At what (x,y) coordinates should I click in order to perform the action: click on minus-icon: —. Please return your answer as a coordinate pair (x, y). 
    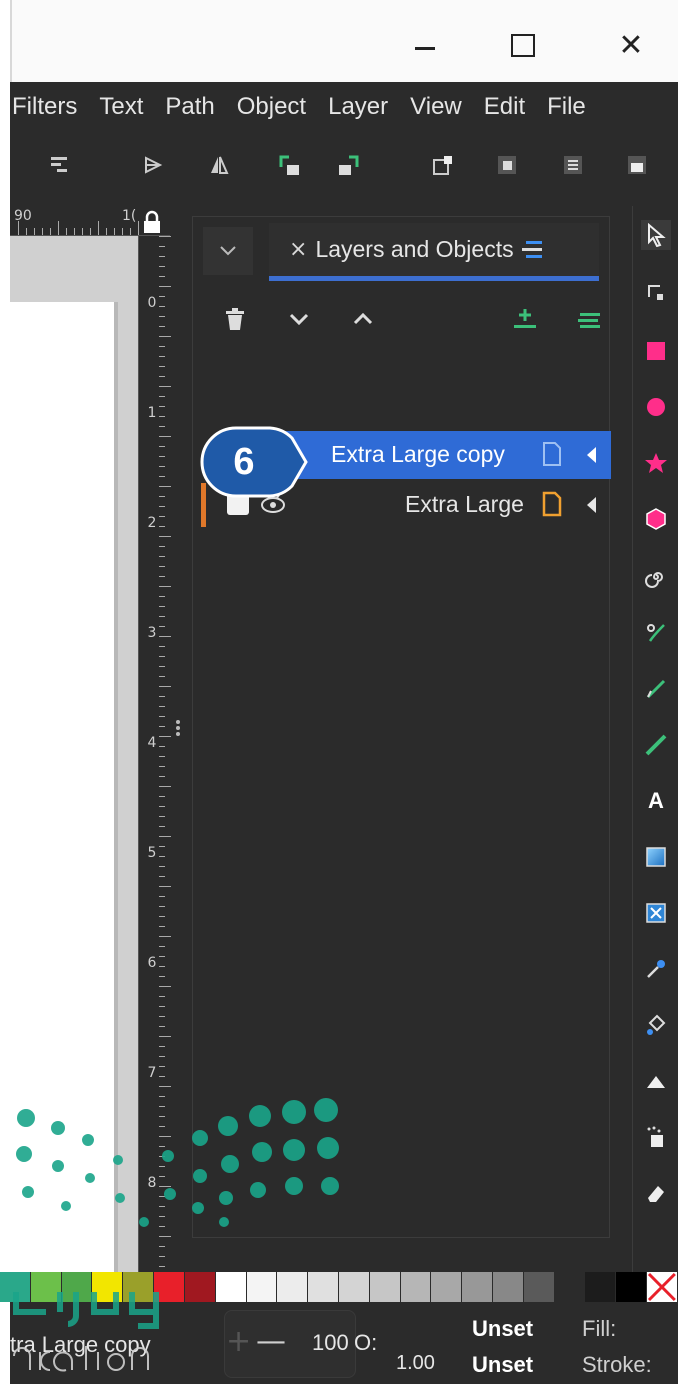
    Looking at the image, I should click on (271, 1341).